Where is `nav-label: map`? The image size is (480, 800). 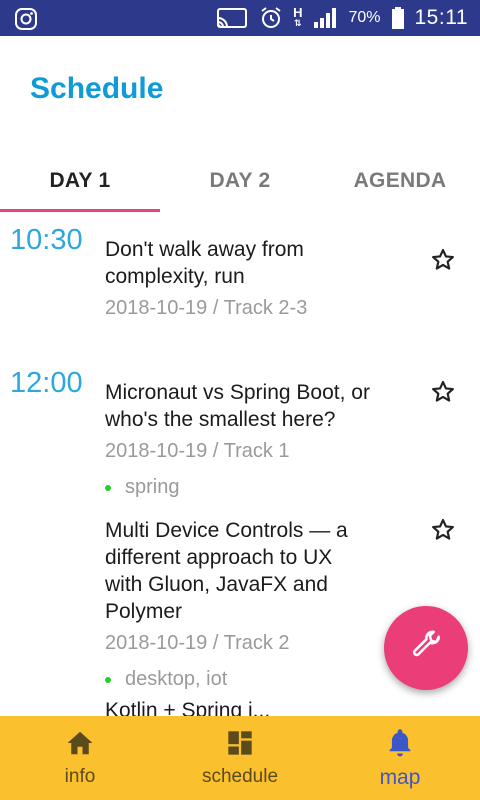 nav-label: map is located at coordinates (400, 777).